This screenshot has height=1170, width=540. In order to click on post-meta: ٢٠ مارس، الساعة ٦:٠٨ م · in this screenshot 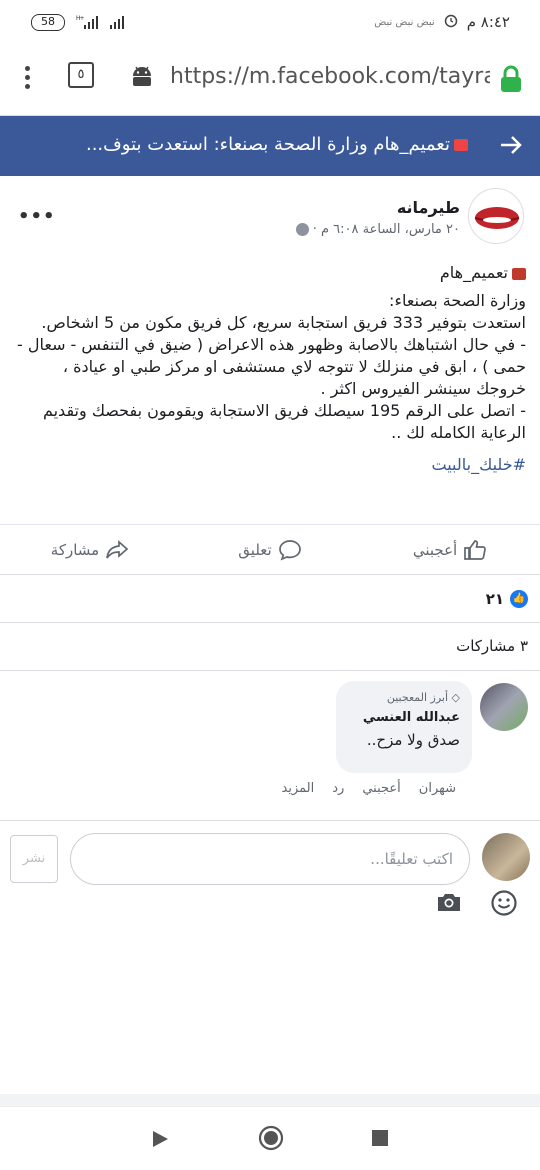, I will do `click(377, 229)`.